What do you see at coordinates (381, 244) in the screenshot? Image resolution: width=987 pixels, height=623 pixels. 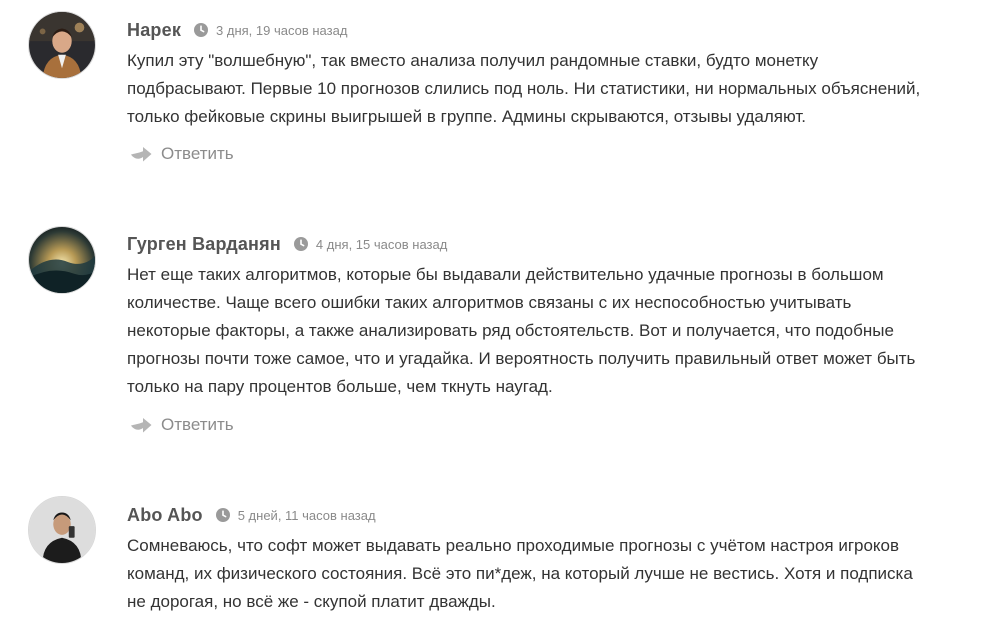 I see `comment-date: 4 дня, 15 часов назад` at bounding box center [381, 244].